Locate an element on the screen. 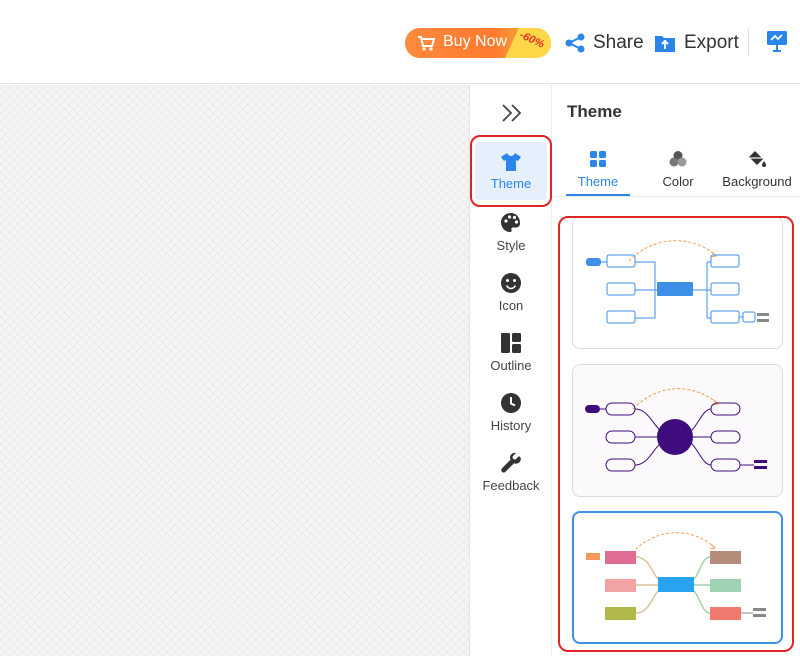 This screenshot has width=800, height=656. buy-now-button: Buy Now -60% is located at coordinates (478, 43).